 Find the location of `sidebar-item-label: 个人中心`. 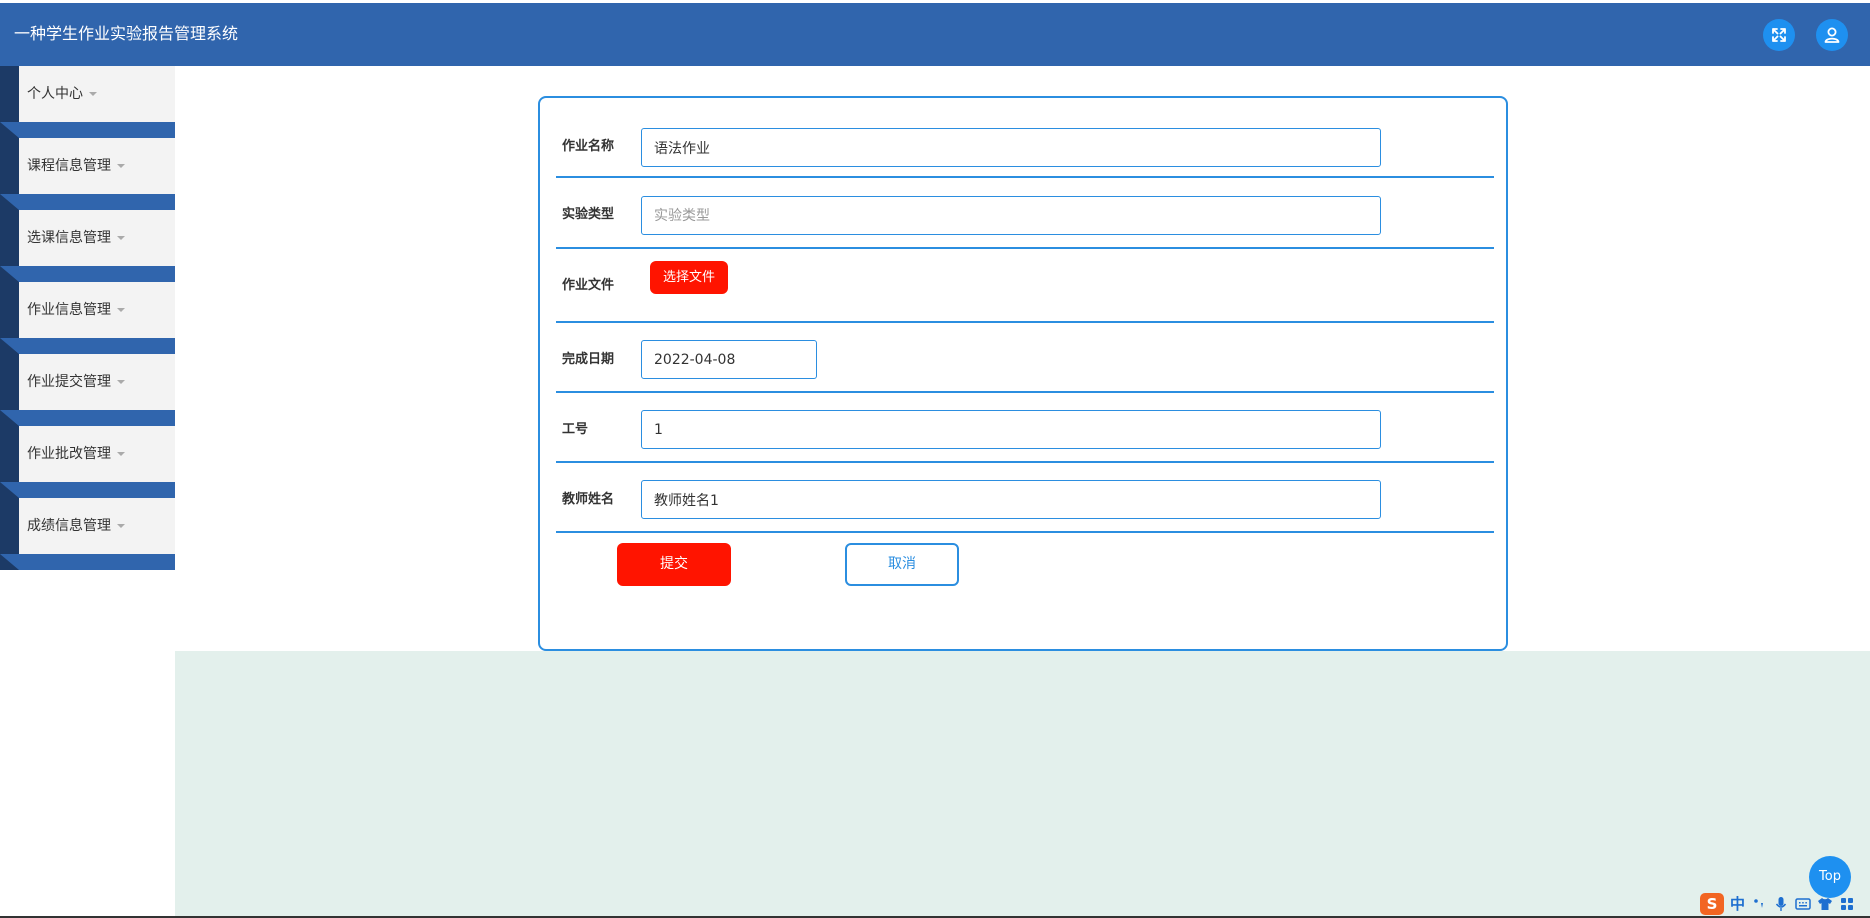

sidebar-item-label: 个人中心 is located at coordinates (55, 94).